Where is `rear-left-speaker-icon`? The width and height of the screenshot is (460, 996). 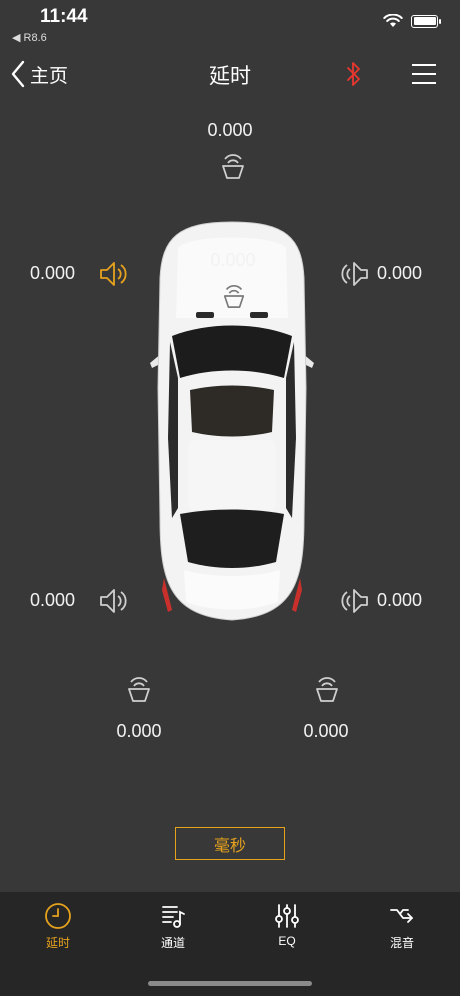
rear-left-speaker-icon is located at coordinates (113, 601).